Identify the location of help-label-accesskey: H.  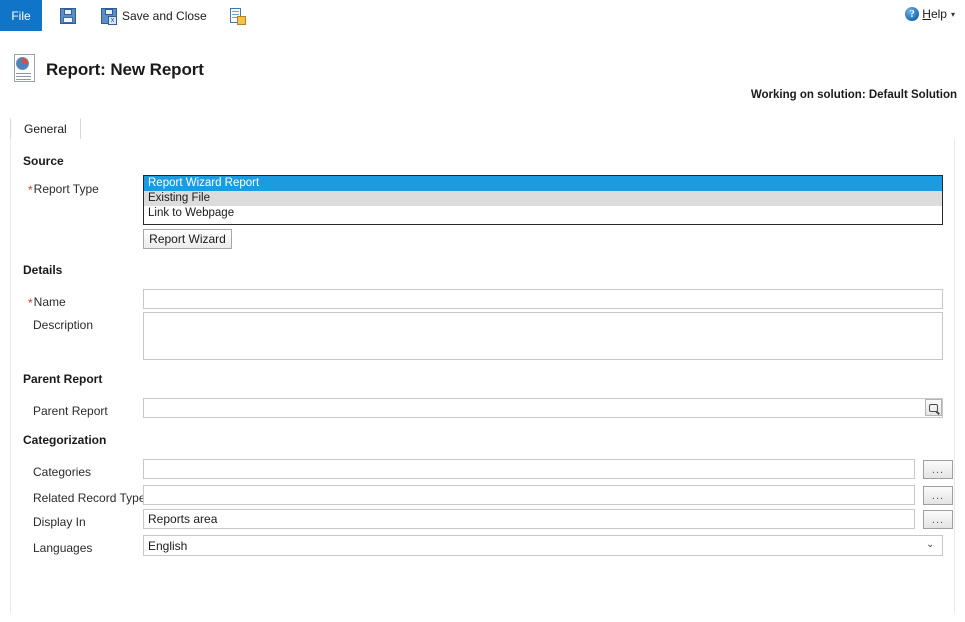
(926, 14).